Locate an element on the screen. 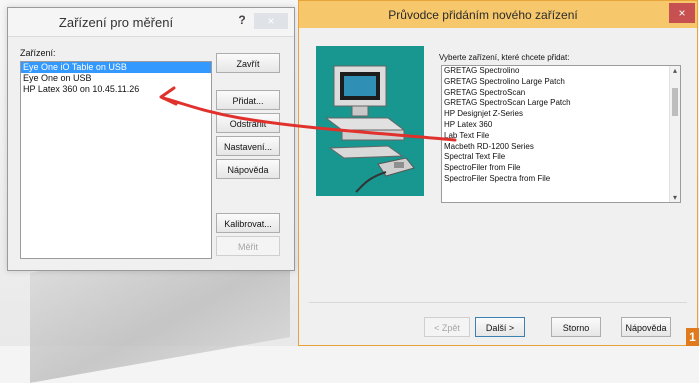 The image size is (699, 383). device-model-item: GRETAG SpectroScan is located at coordinates (561, 93).